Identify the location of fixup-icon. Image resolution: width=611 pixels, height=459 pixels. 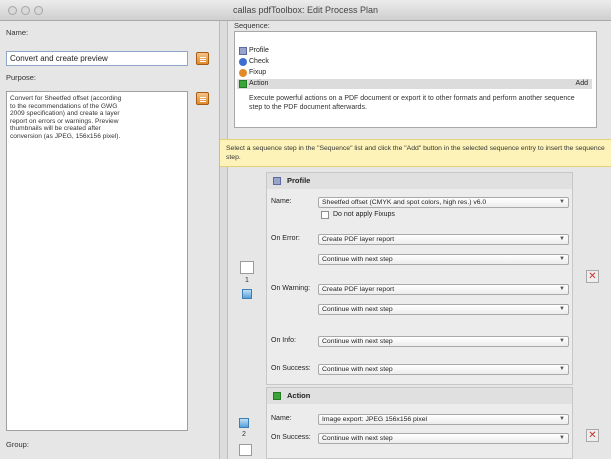
(243, 73).